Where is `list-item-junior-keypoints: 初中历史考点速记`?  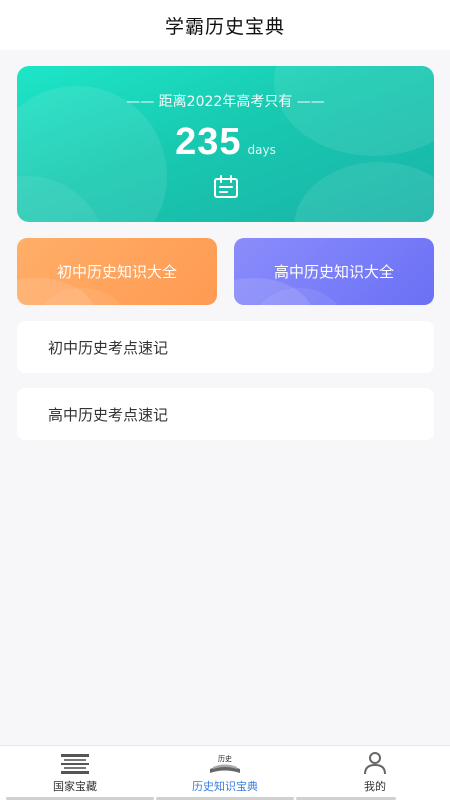
list-item-junior-keypoints: 初中历史考点速记 is located at coordinates (225, 347).